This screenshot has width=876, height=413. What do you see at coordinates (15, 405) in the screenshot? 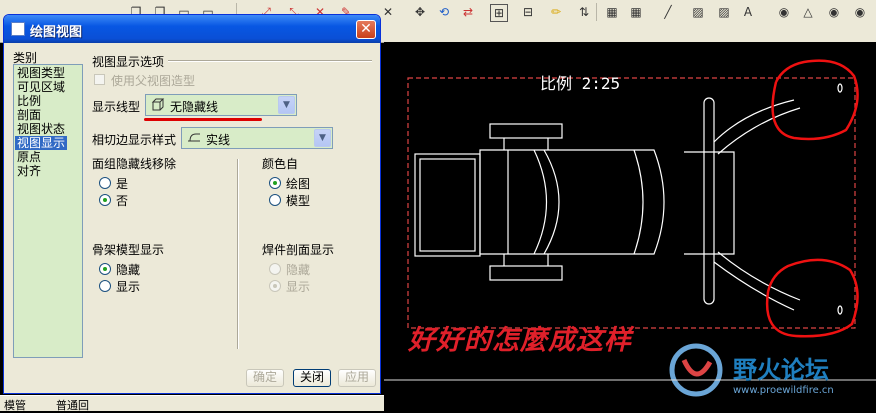
I see `status-item-1: 模管` at bounding box center [15, 405].